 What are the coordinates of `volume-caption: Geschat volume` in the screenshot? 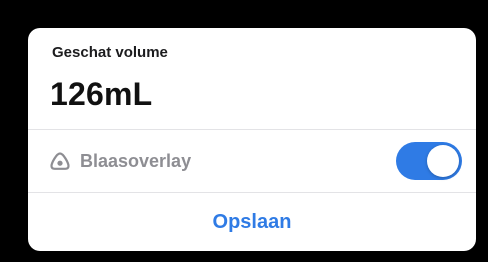 It's located at (110, 52).